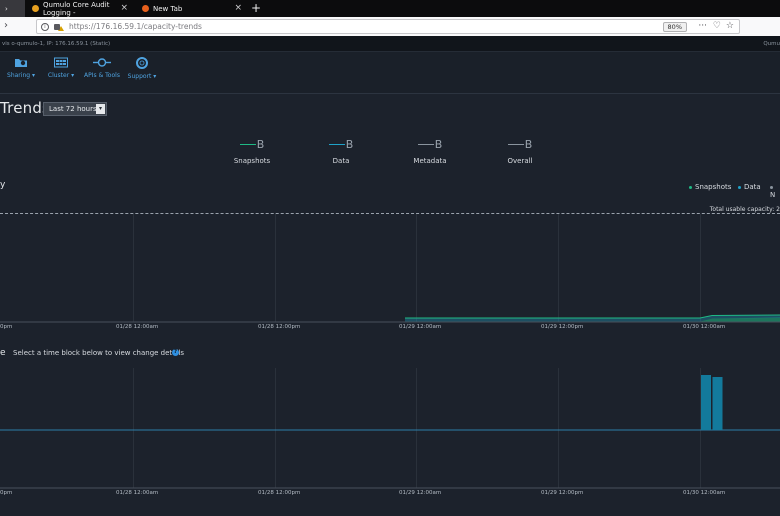 Image resolution: width=780 pixels, height=516 pixels. I want to click on url-host: https://176.16.59.1, so click(105, 26).